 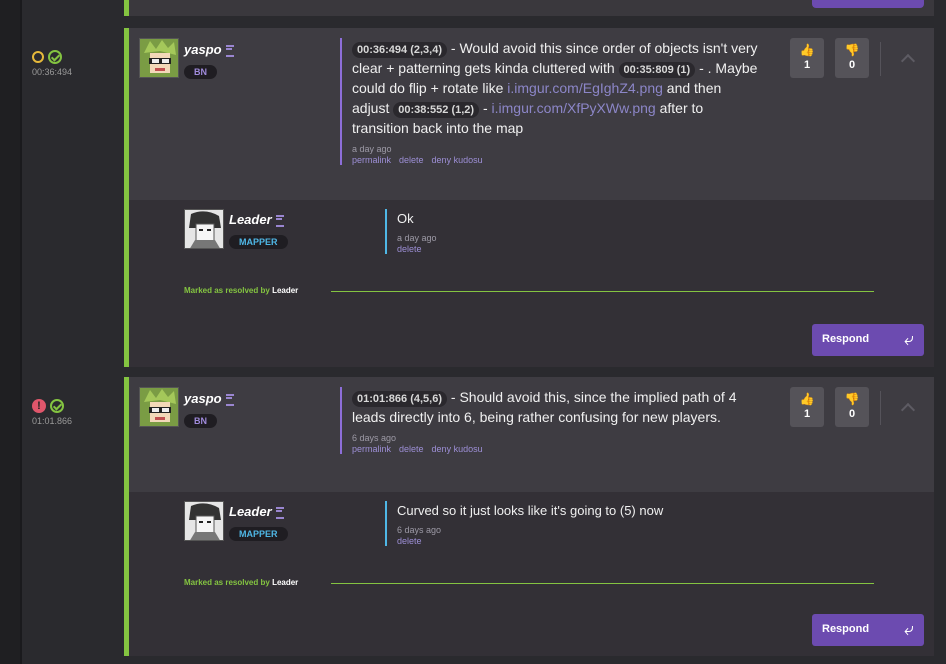 What do you see at coordinates (417, 238) in the screenshot?
I see `reply-age: a day ago` at bounding box center [417, 238].